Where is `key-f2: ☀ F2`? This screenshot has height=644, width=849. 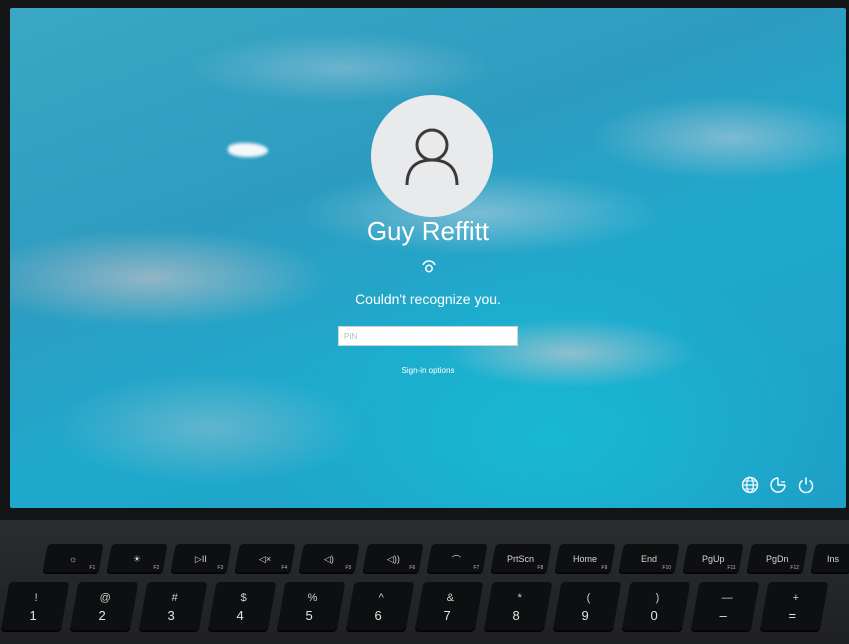
key-f2: ☀ F2 is located at coordinates (137, 559).